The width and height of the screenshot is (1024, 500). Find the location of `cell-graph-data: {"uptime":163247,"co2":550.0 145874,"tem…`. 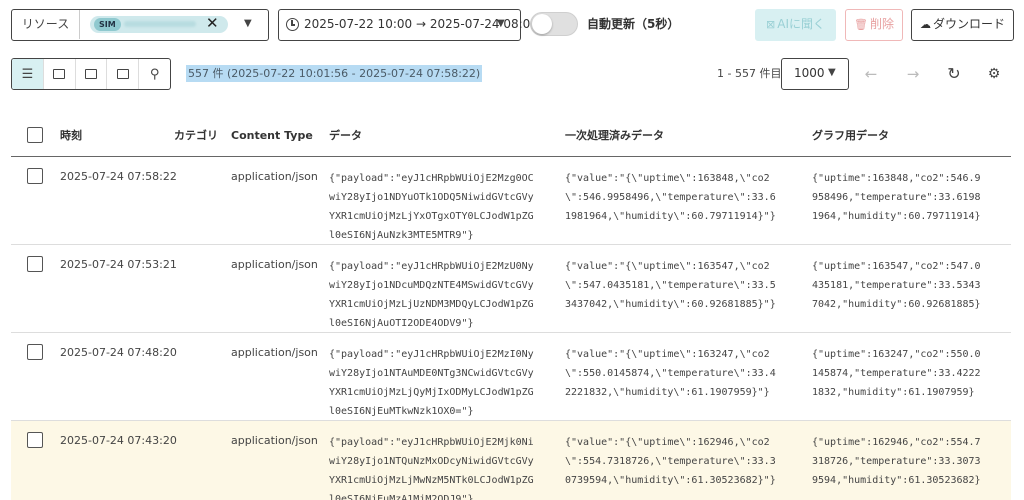

cell-graph-data: {"uptime":163247,"co2":550.0 145874,"tem… is located at coordinates (896, 373).